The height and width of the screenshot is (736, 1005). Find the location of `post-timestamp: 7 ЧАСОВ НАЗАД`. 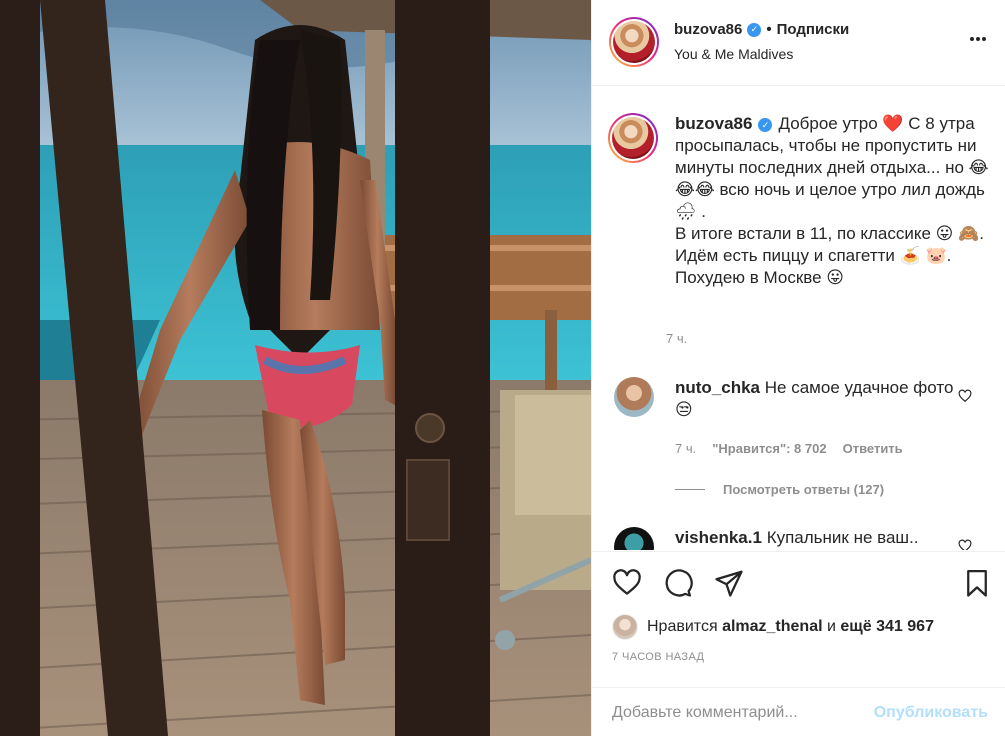

post-timestamp: 7 ЧАСОВ НАЗАД is located at coordinates (658, 657).